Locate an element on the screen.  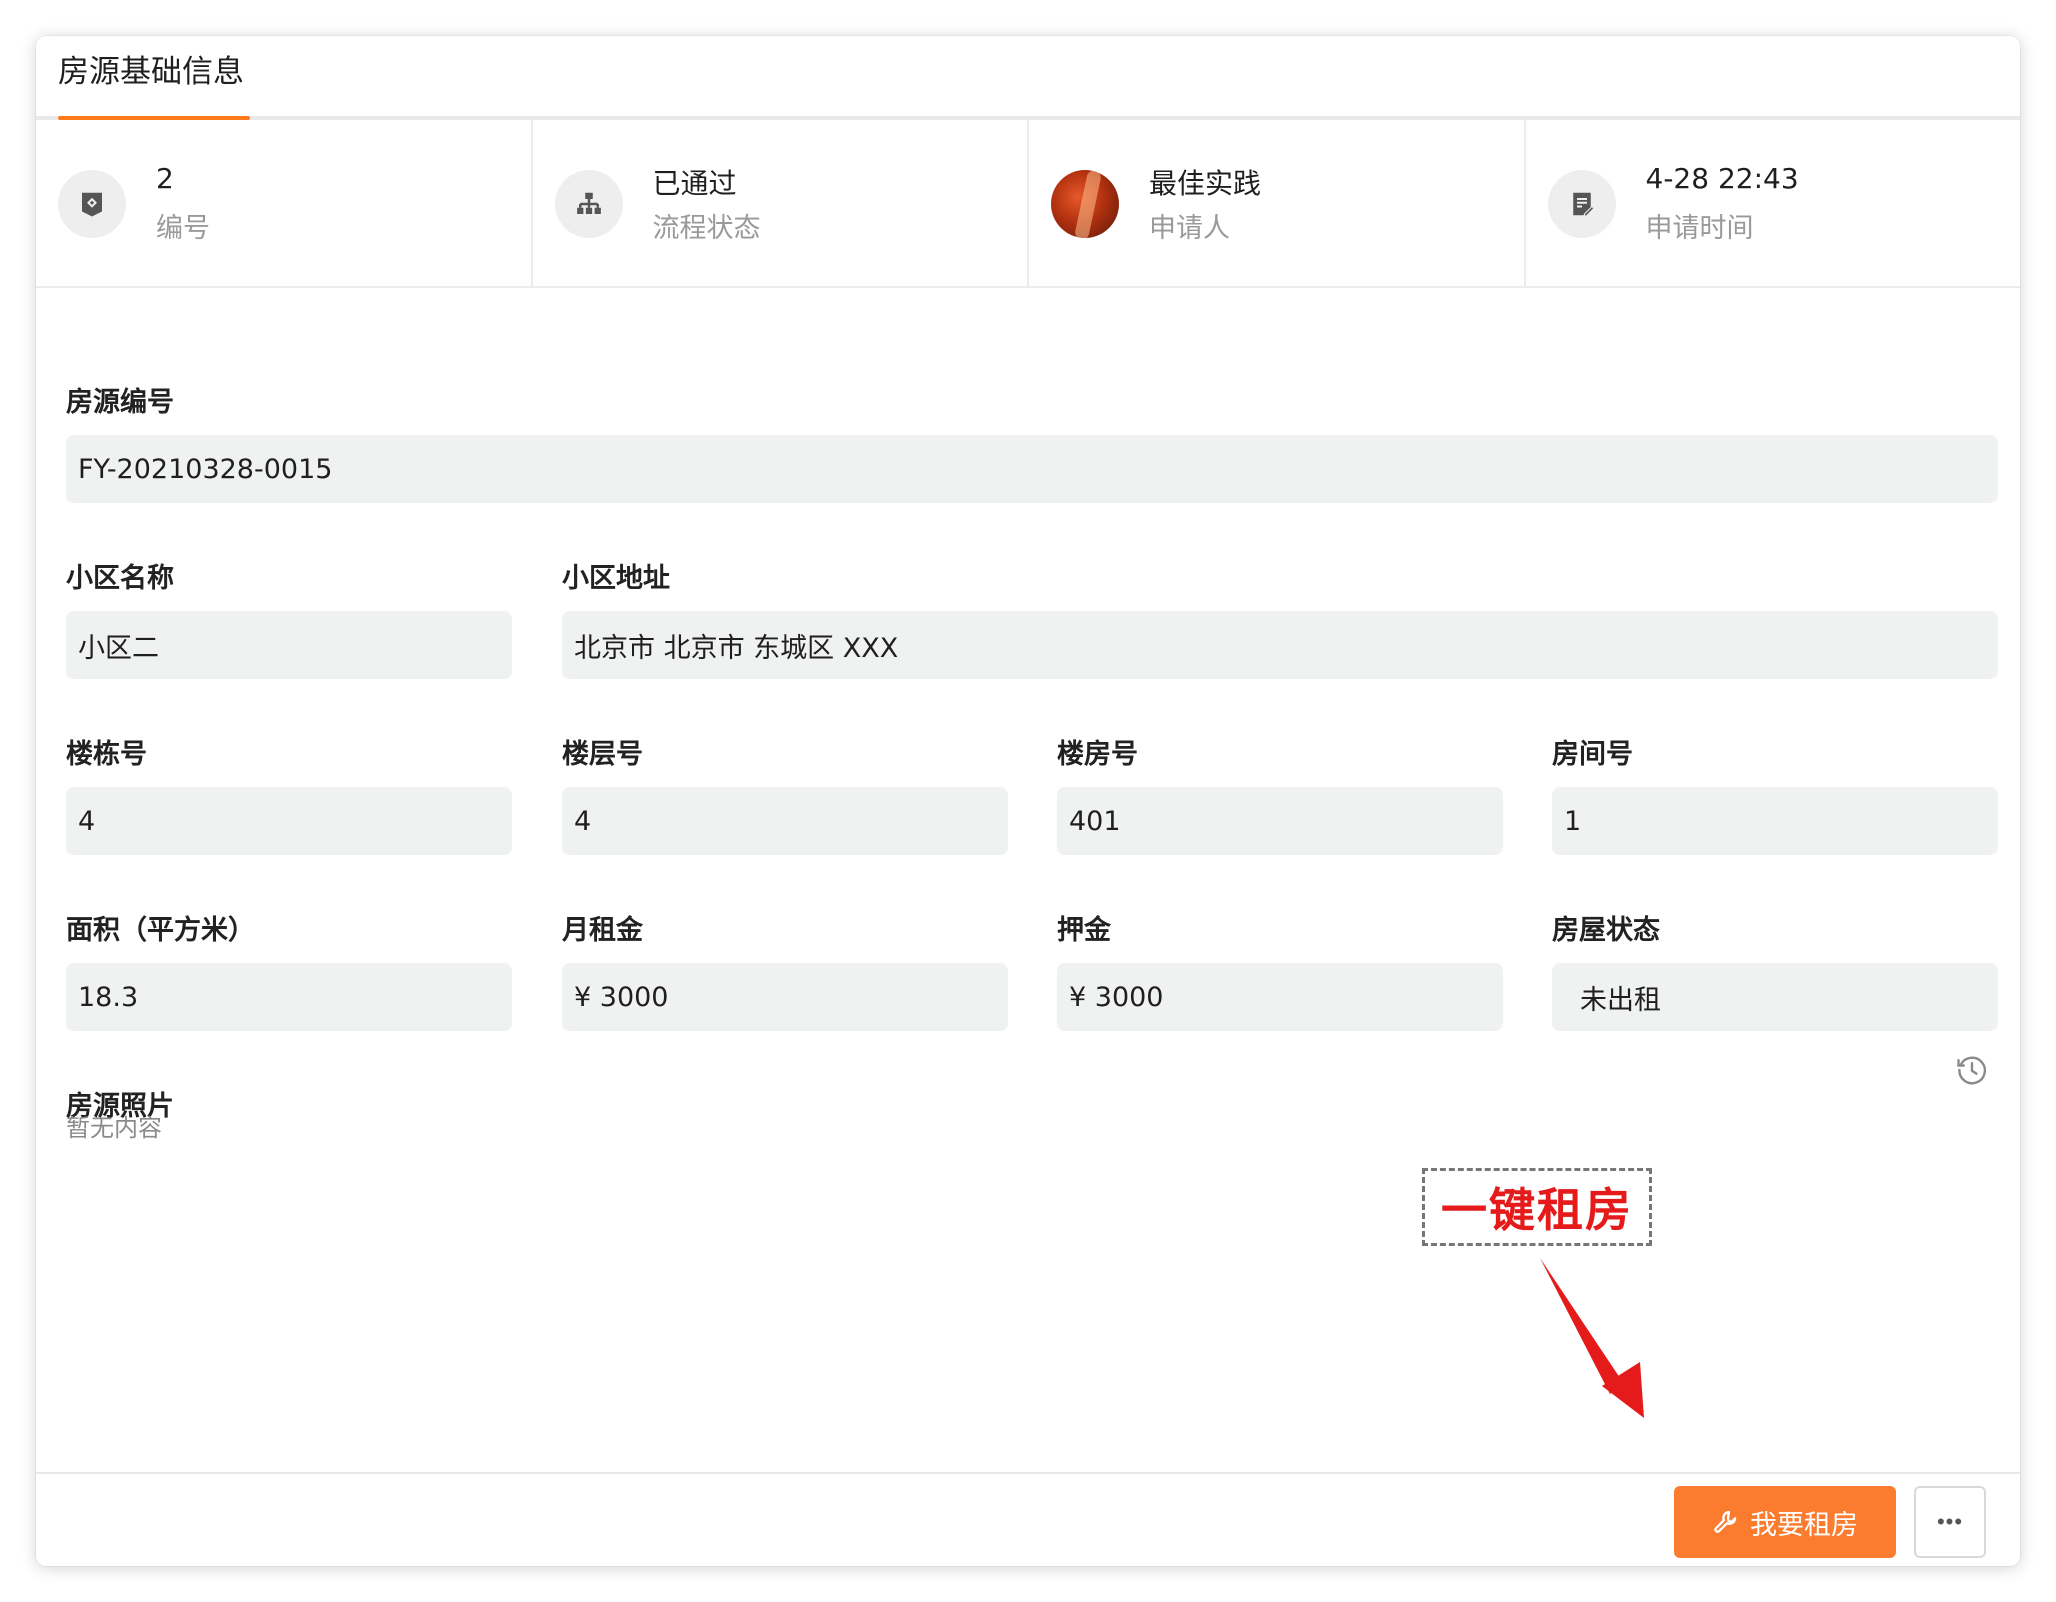
monthly-rent-field: ¥ 3000 is located at coordinates (785, 997).